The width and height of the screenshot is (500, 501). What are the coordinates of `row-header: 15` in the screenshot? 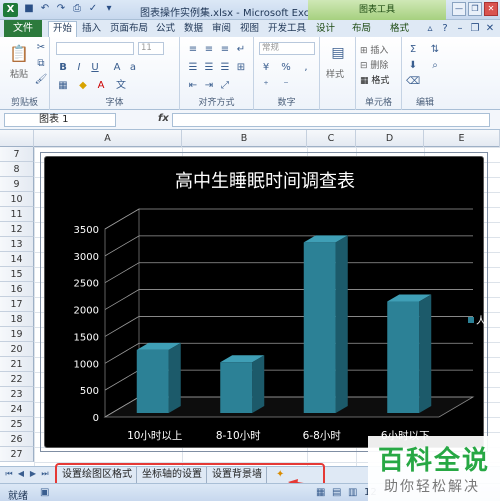 It's located at (17, 274).